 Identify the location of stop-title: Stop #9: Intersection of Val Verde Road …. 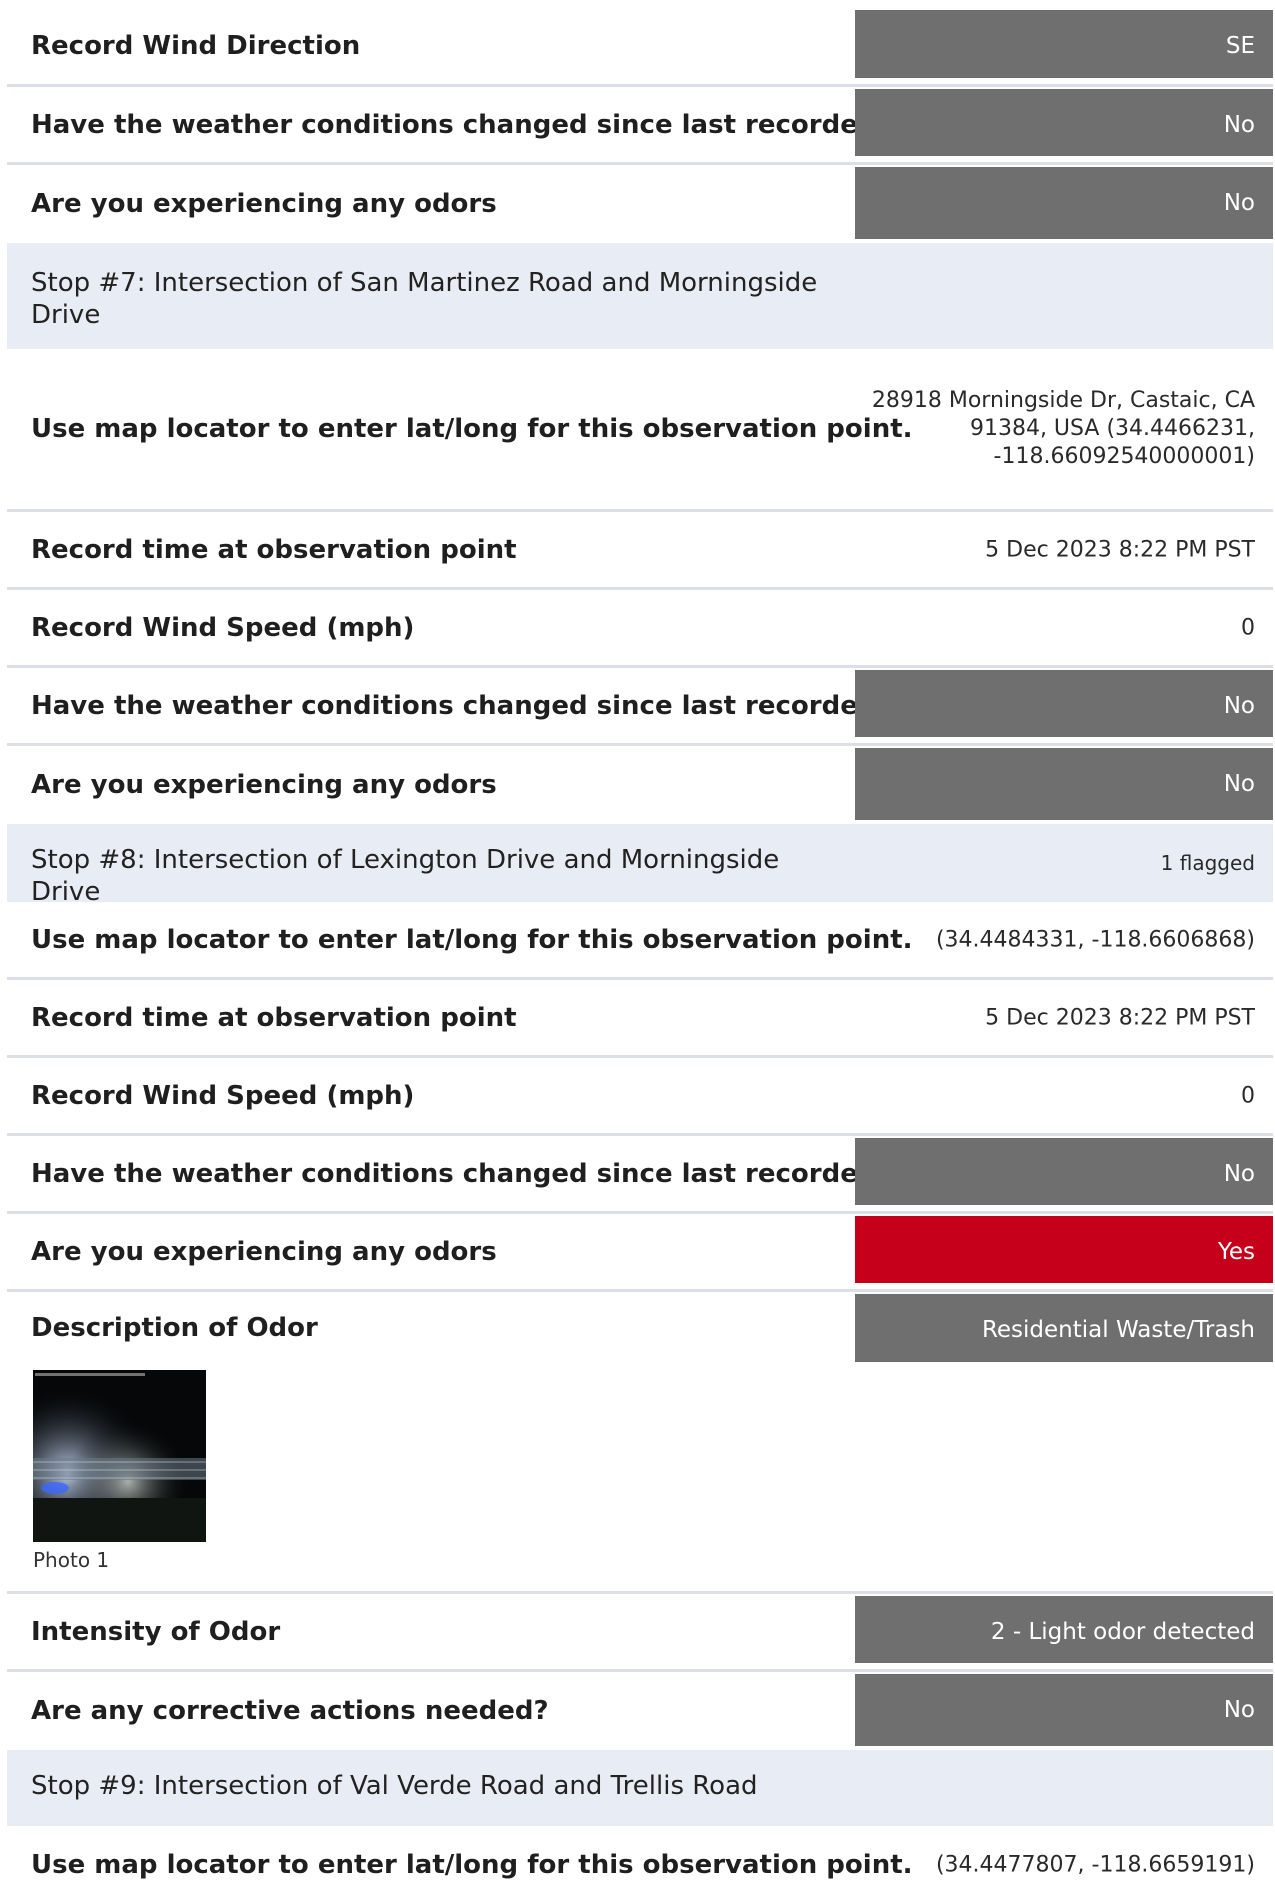
(394, 1786).